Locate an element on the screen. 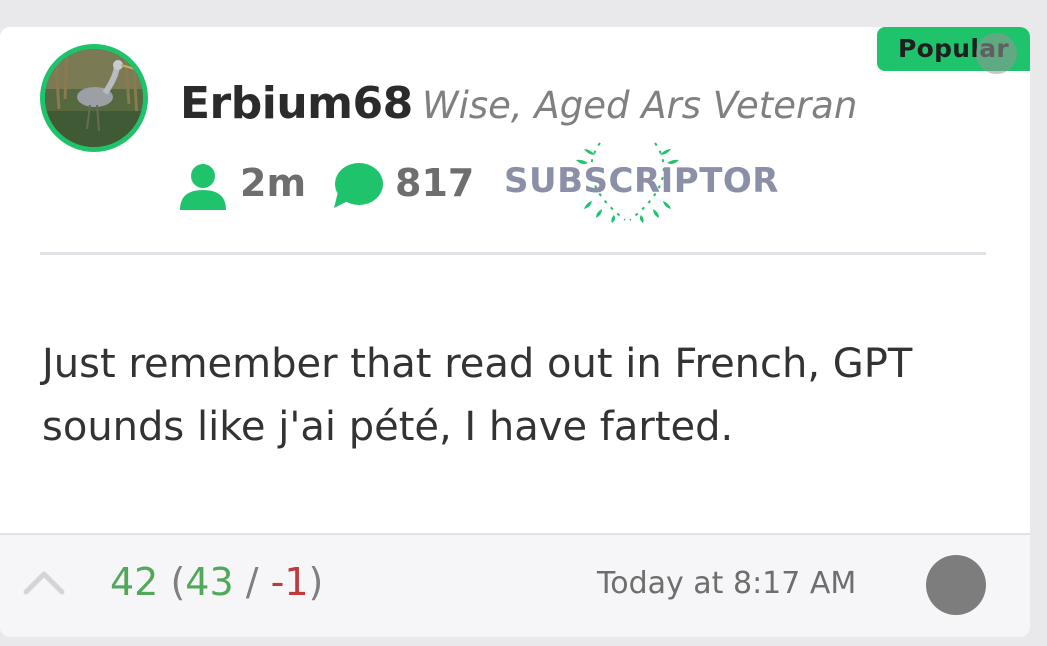  heron-photo is located at coordinates (94, 98).